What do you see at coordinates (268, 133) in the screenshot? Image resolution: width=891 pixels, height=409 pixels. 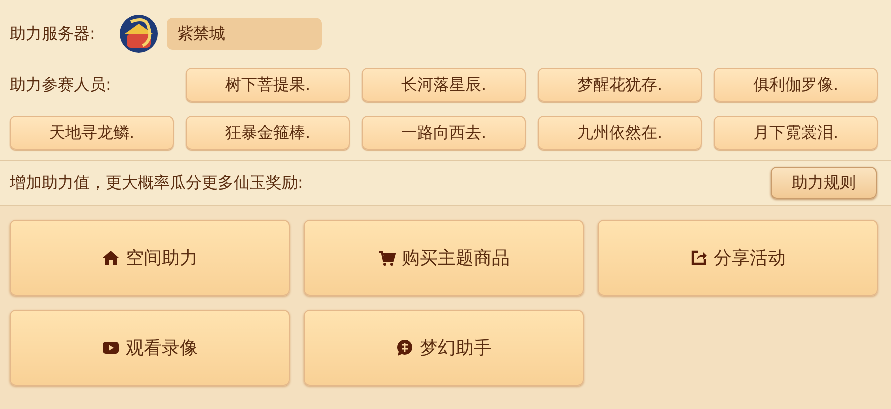 I see `player-button: 狂暴金箍棒.` at bounding box center [268, 133].